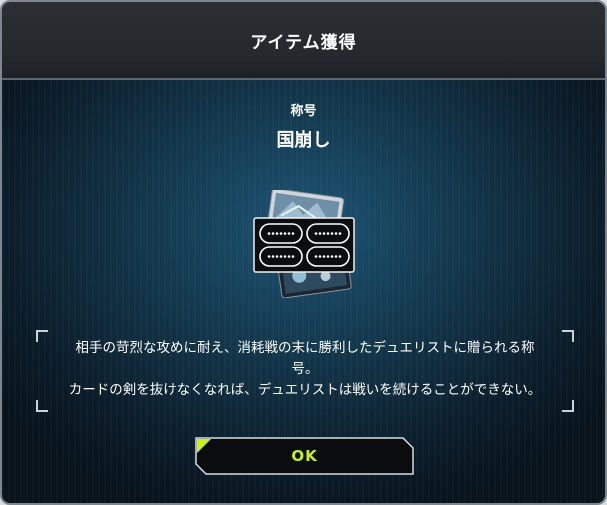  I want to click on dialog-title: アイテム獲得, so click(303, 42).